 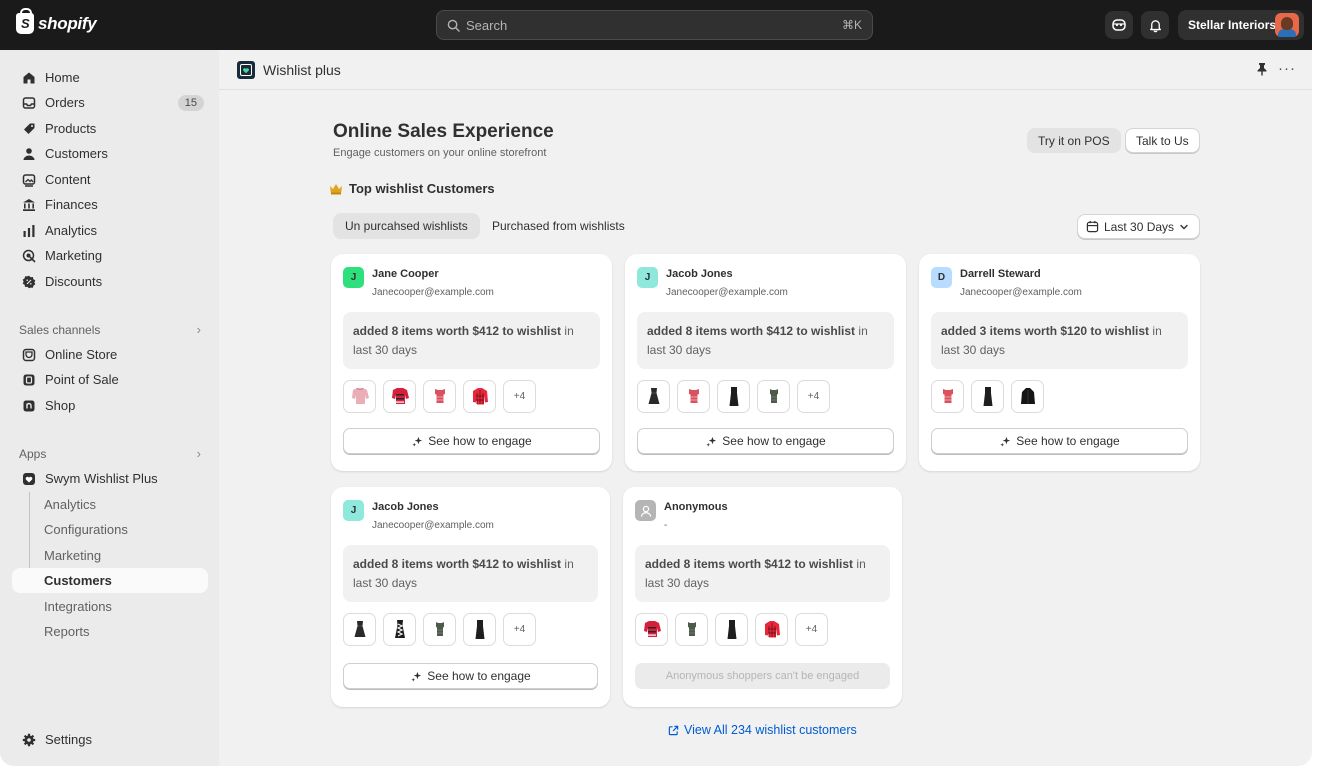 I want to click on sidebar-item-settings: Settings, so click(x=110, y=739).